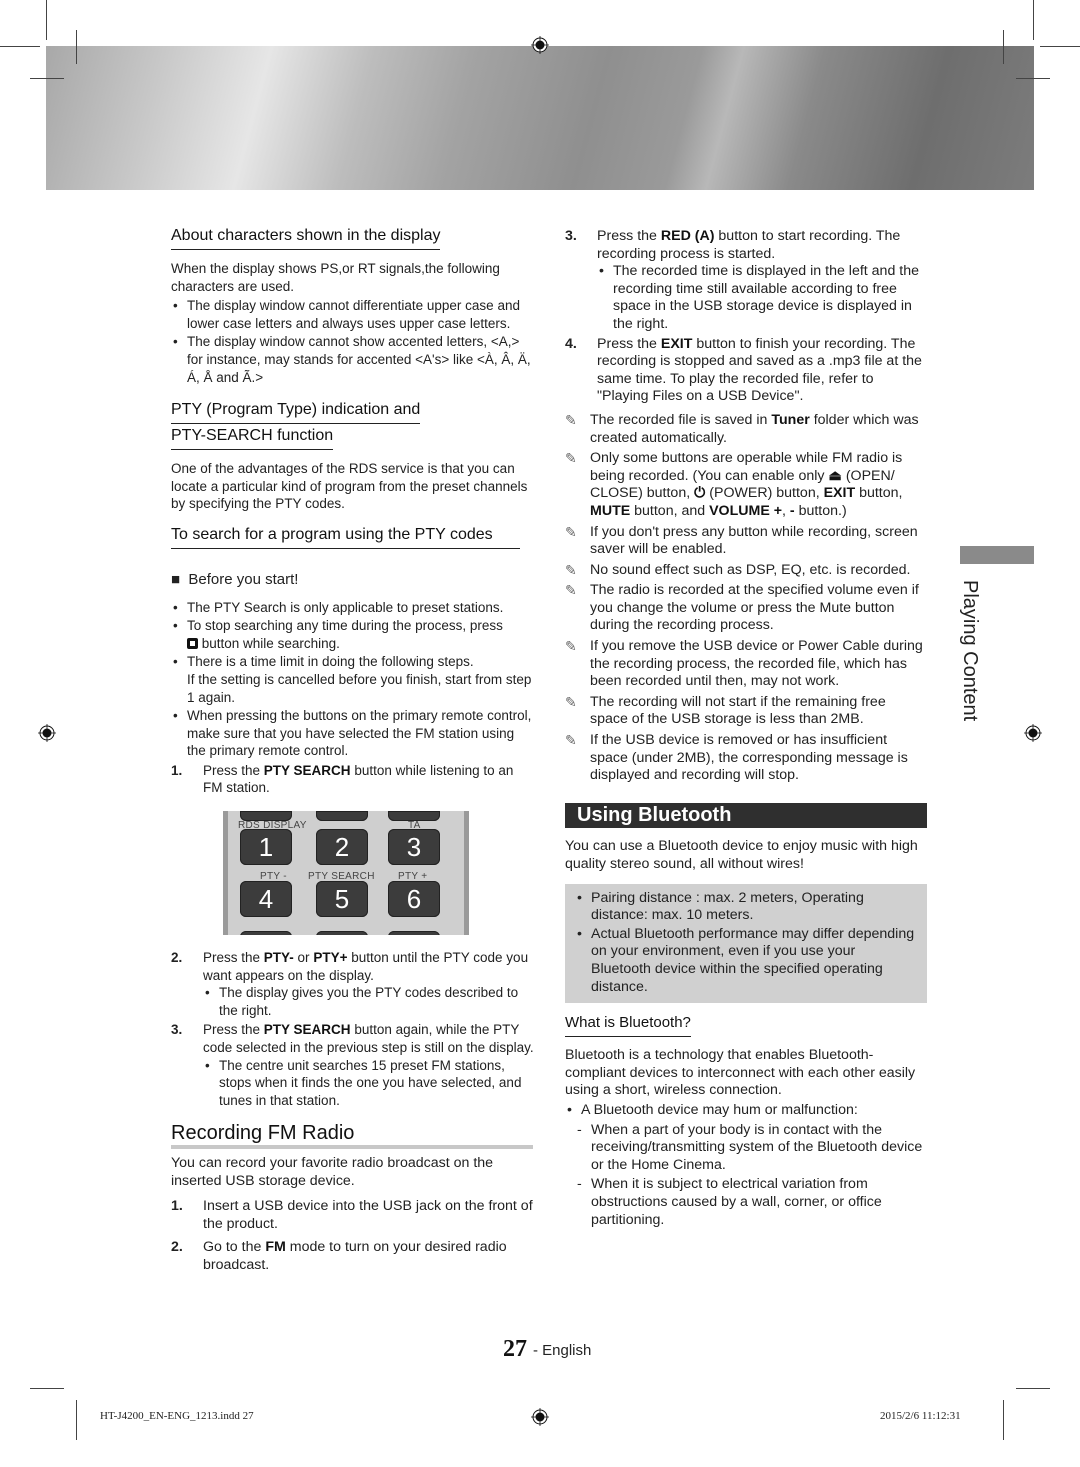  I want to click on using-bluetooth-heading: Using Bluetooth, so click(746, 815).